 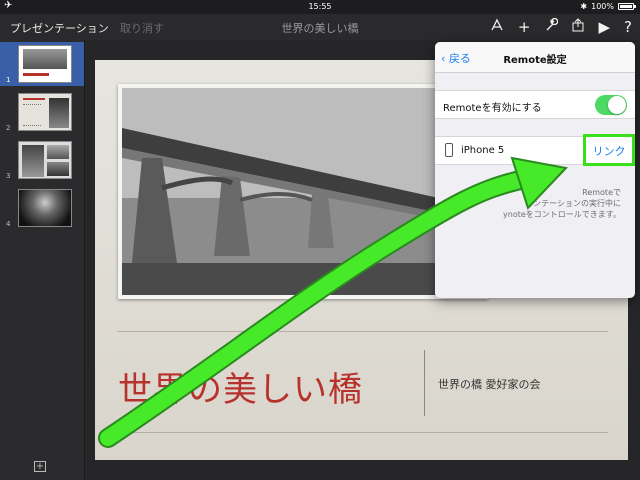 What do you see at coordinates (604, 27) in the screenshot?
I see `play-icon: ▶` at bounding box center [604, 27].